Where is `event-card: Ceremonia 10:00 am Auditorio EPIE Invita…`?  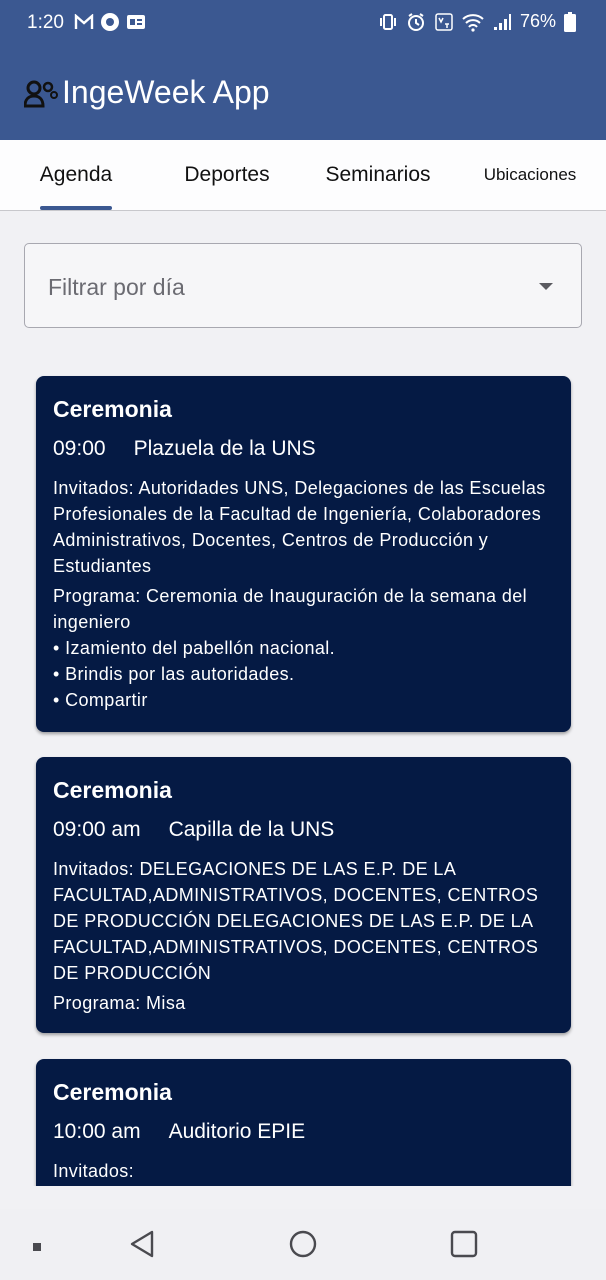
event-card: Ceremonia 10:00 am Auditorio EPIE Invita… is located at coordinates (303, 1122).